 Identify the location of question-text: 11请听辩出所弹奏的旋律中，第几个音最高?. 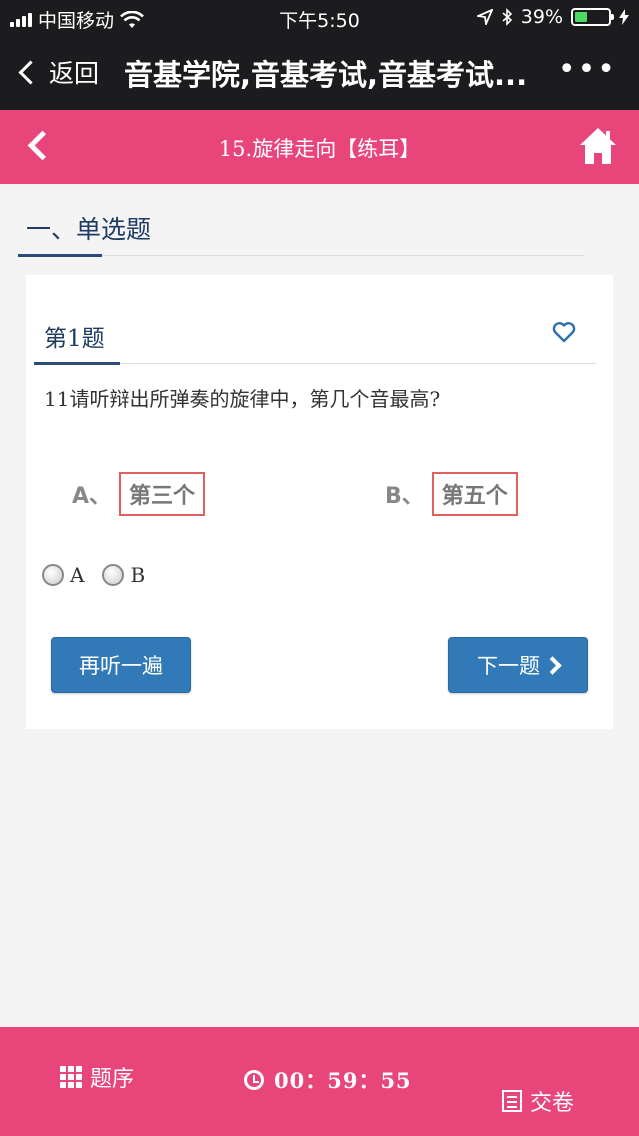
(242, 399).